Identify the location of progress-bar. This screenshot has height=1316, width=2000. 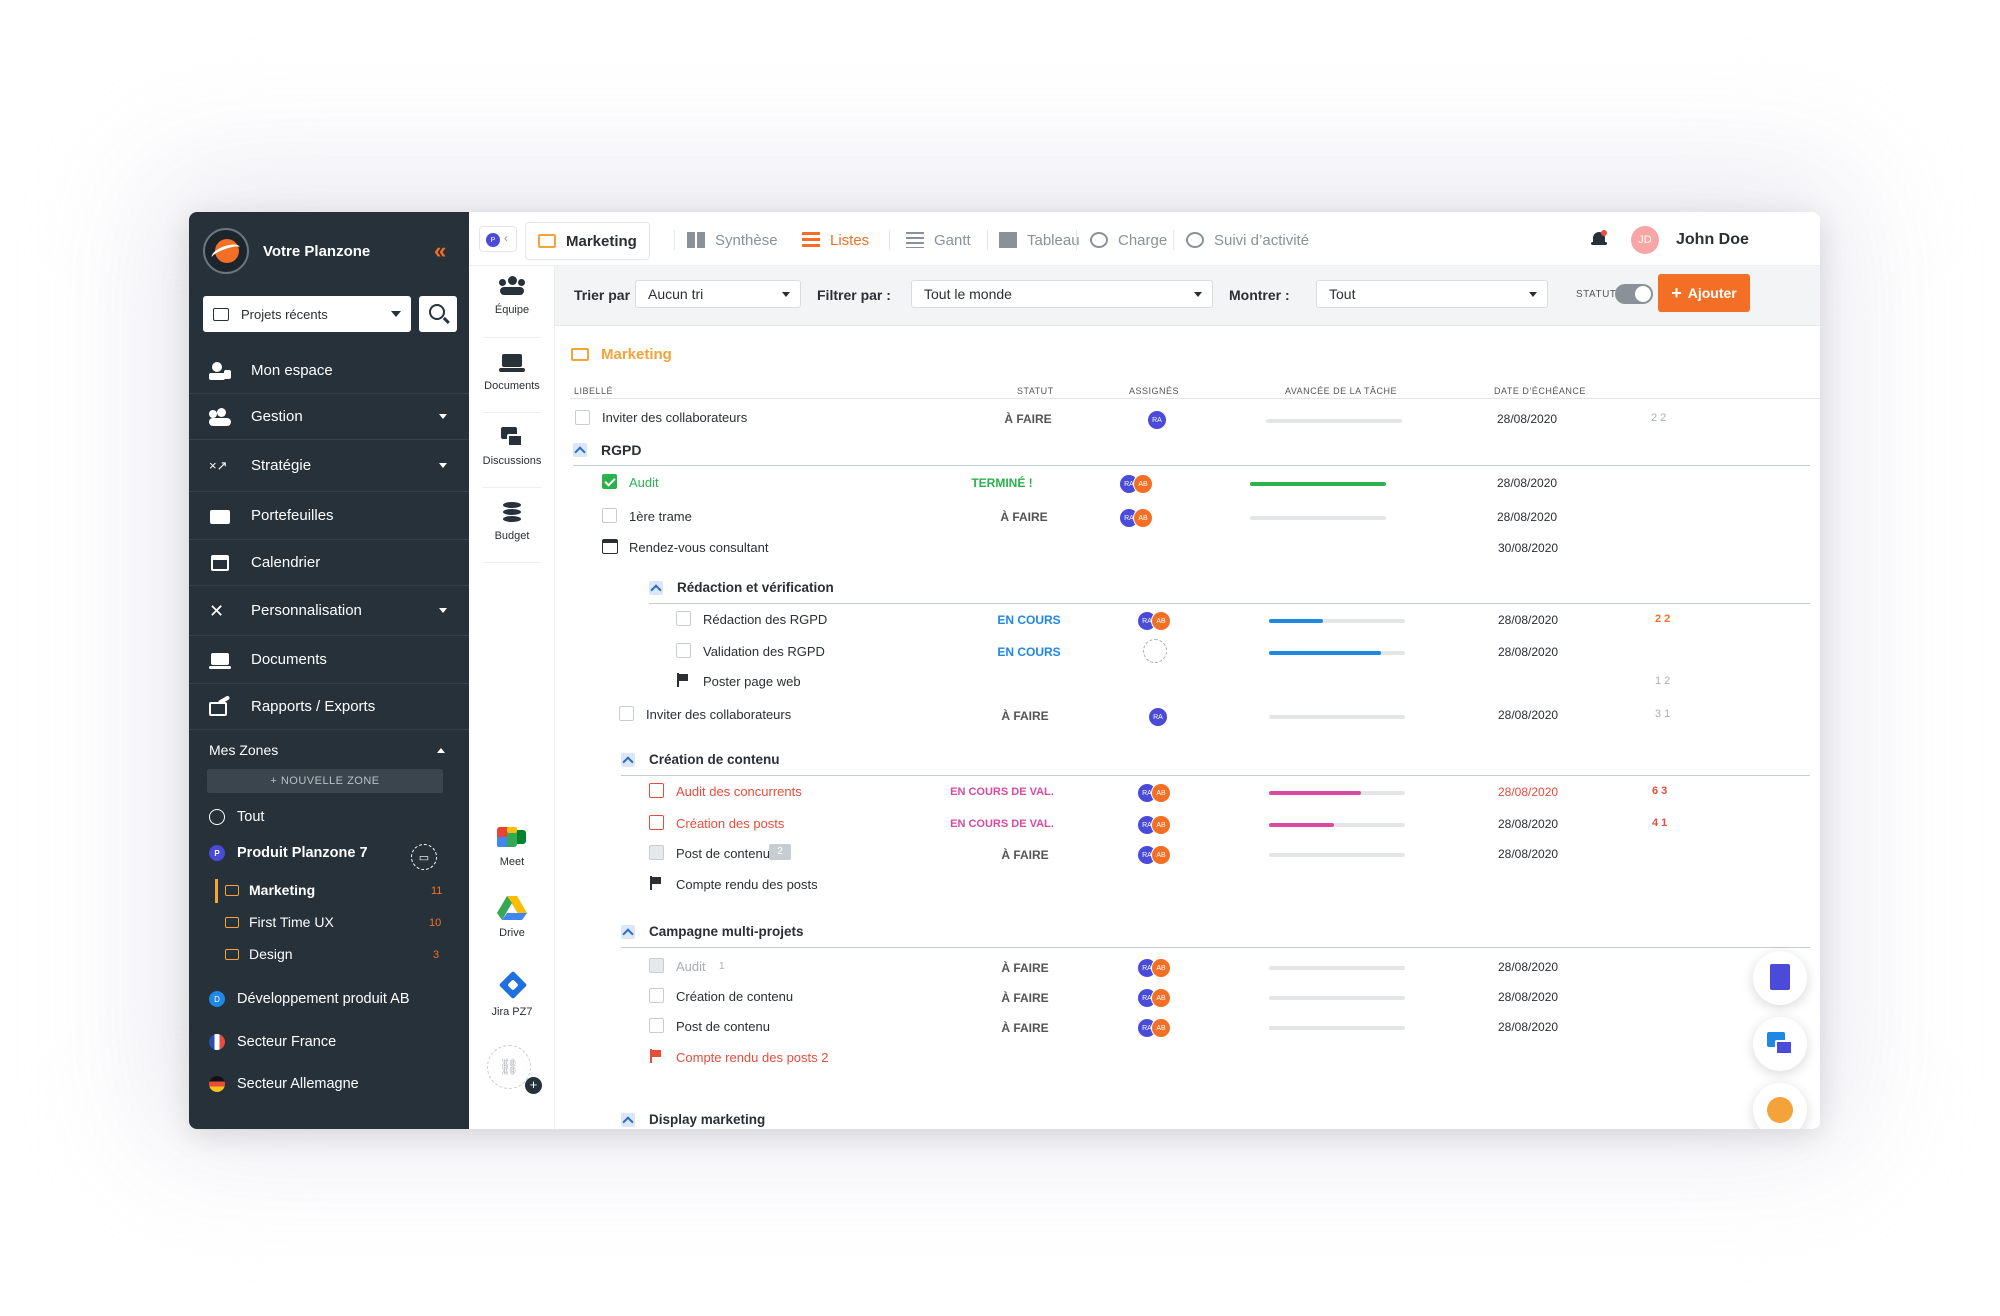
(1337, 855).